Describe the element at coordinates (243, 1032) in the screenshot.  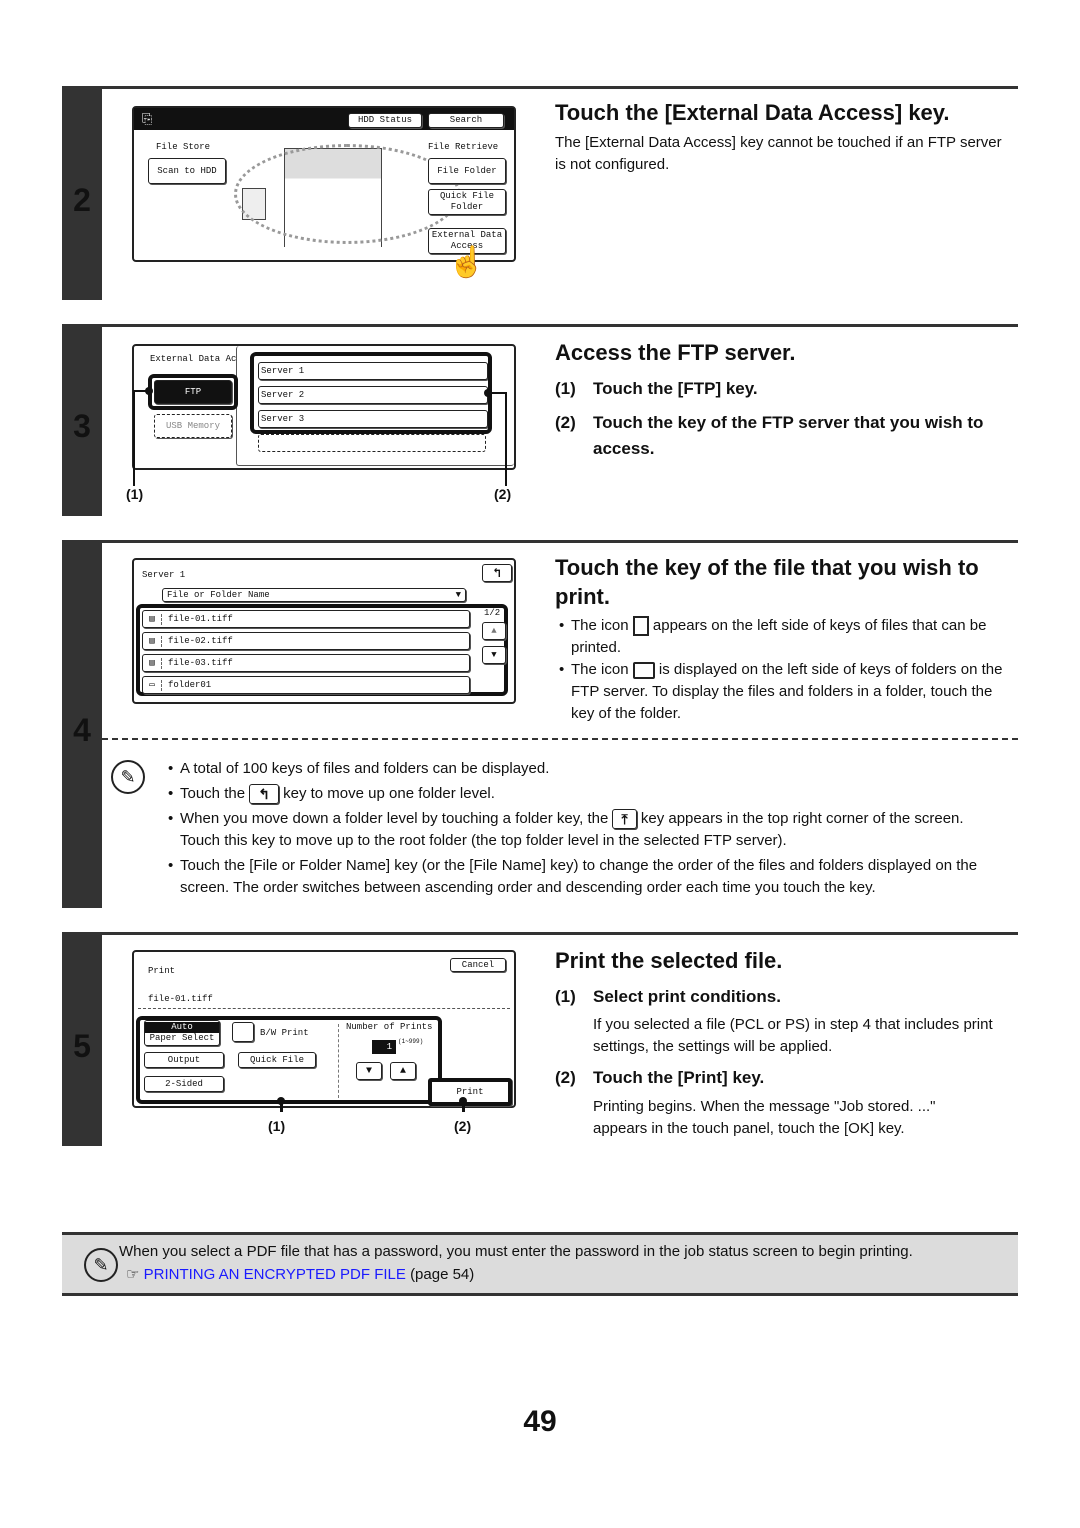
I see `bw-print-checkbox` at that location.